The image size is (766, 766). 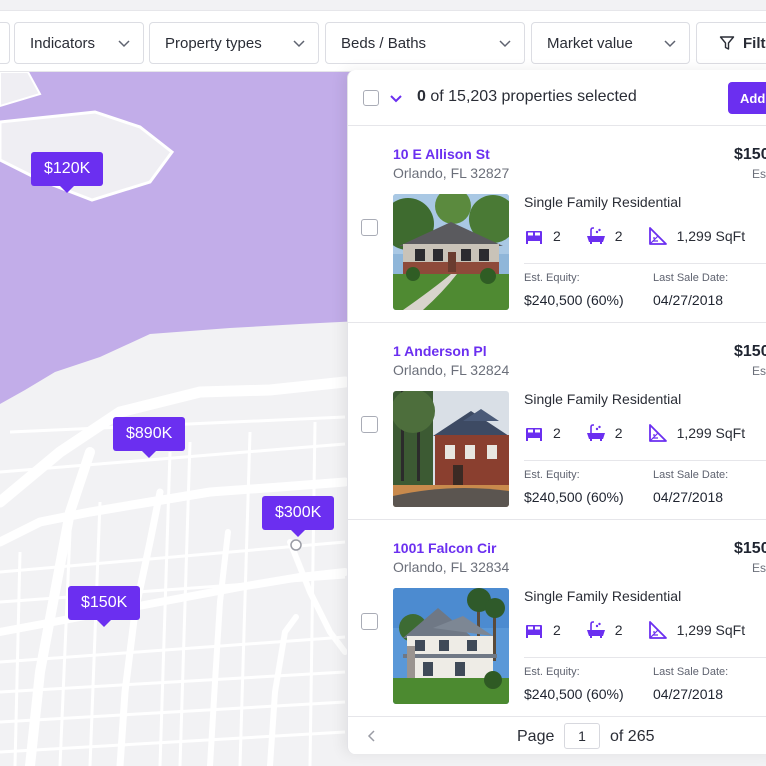 I want to click on chevron-left-icon, so click(x=372, y=736).